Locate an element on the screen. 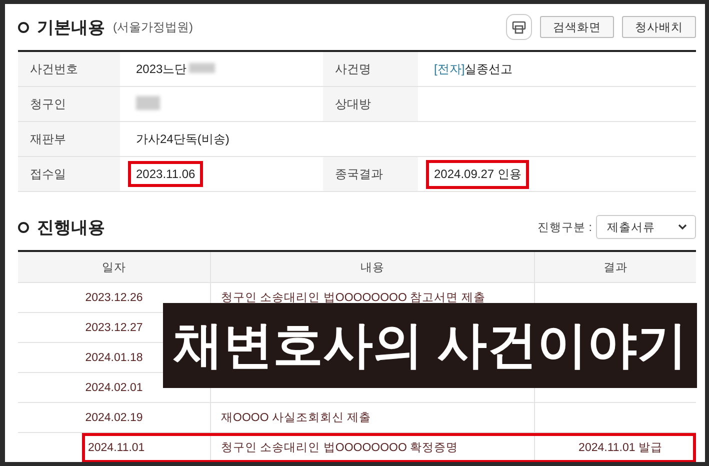  table-cell-text: 청구인 소송대리인 법OOOOOOOO 참고서면 제출 is located at coordinates (353, 298).